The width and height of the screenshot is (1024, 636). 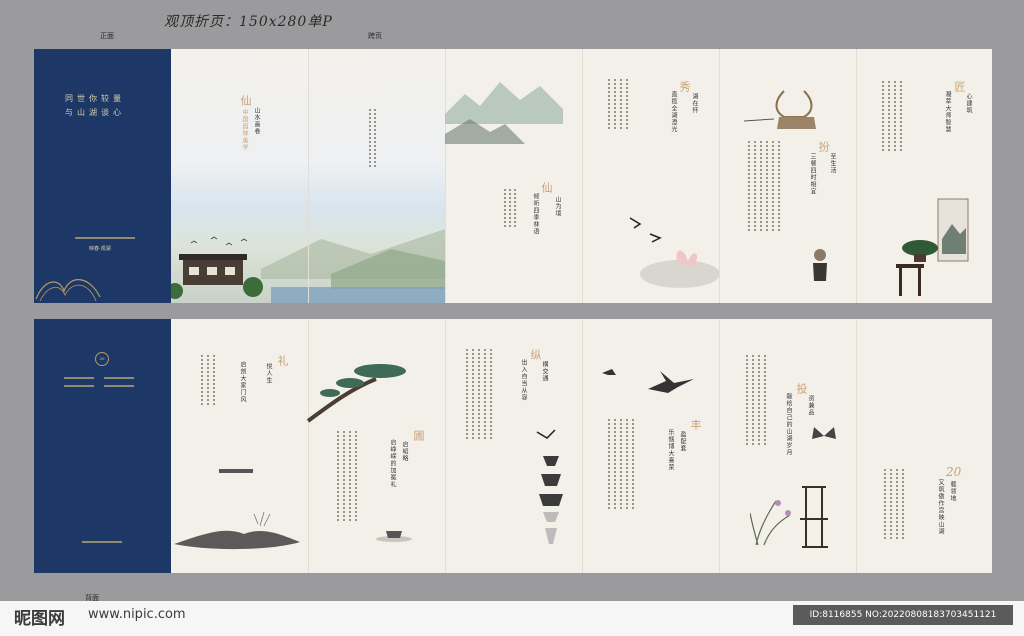 What do you see at coordinates (544, 371) in the screenshot?
I see `bottom-panel4-sub1: 横交通` at bounding box center [544, 371].